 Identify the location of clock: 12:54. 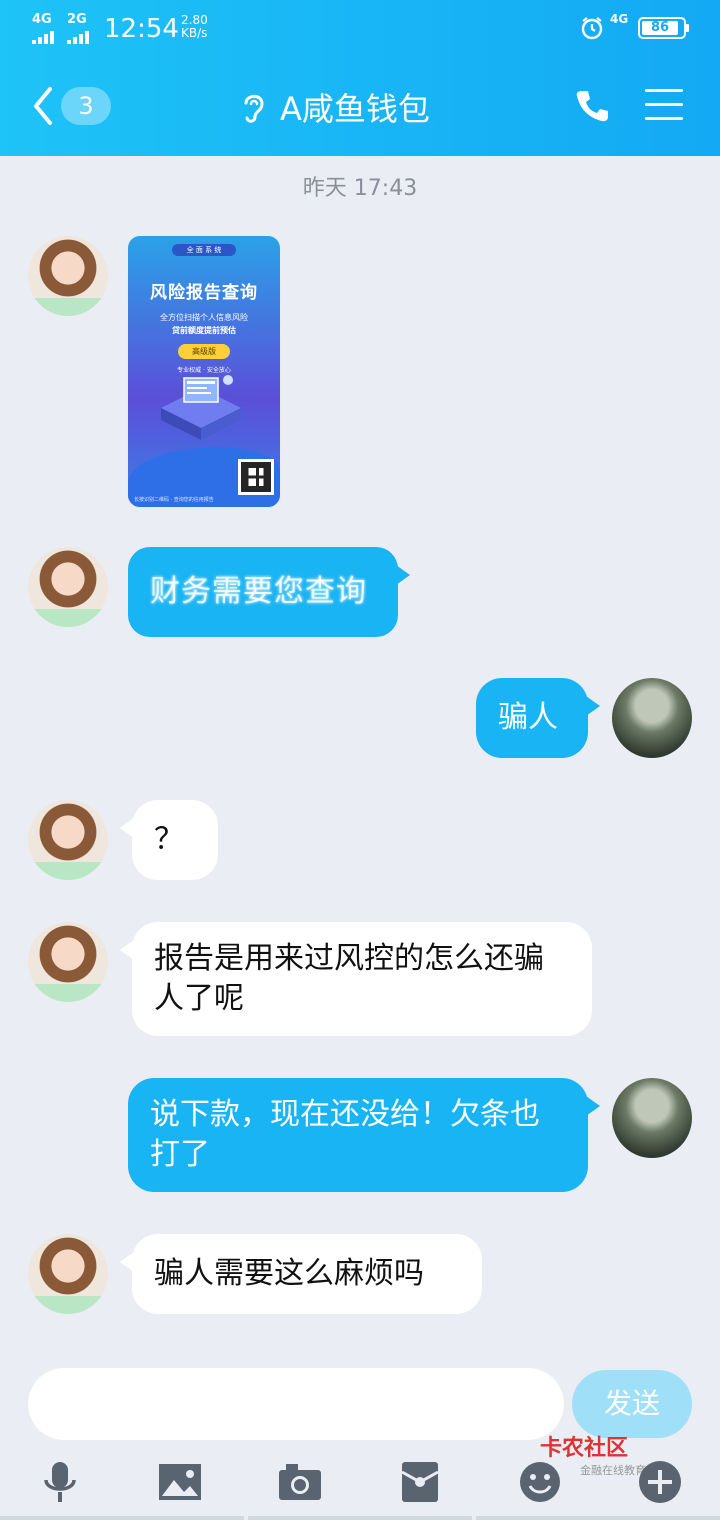
(141, 29).